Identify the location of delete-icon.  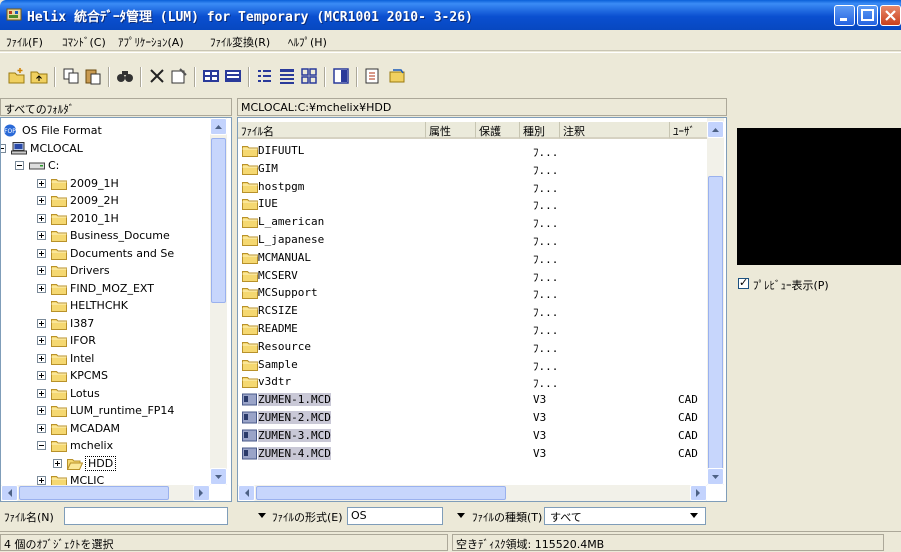
(157, 76).